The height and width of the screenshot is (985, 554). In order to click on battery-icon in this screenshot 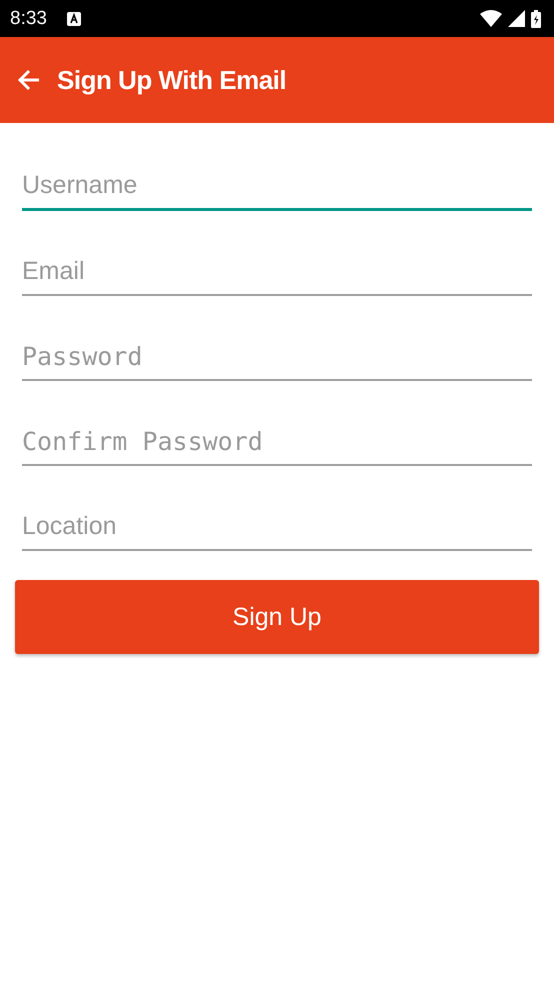, I will do `click(536, 19)`.